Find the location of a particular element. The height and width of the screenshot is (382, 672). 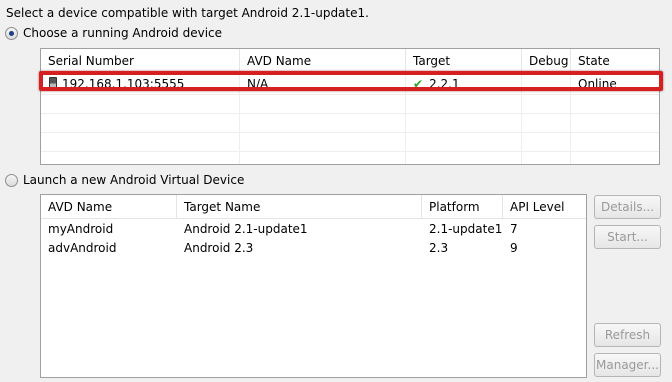

device-state: Online is located at coordinates (615, 84).